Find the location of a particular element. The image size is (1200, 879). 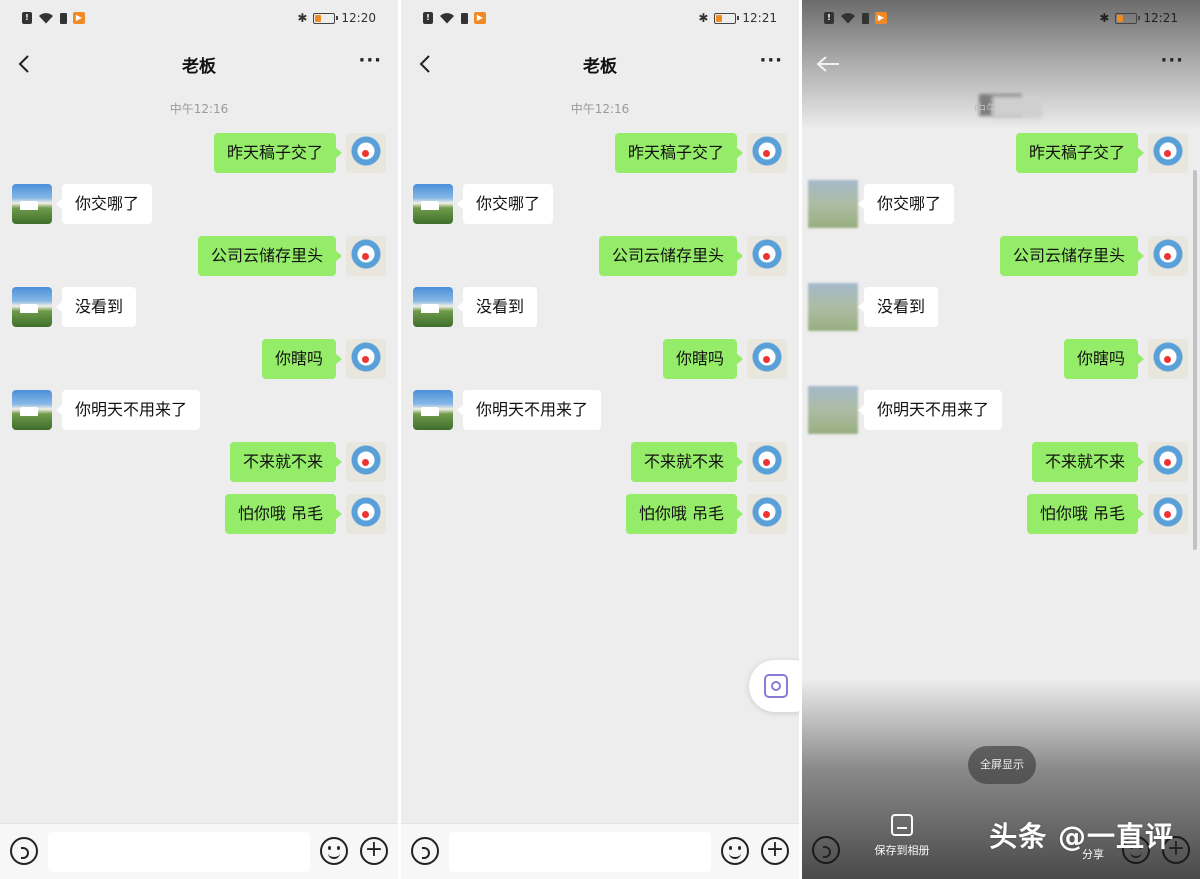

message-row: 昨天稿子交了 is located at coordinates (1001, 154).